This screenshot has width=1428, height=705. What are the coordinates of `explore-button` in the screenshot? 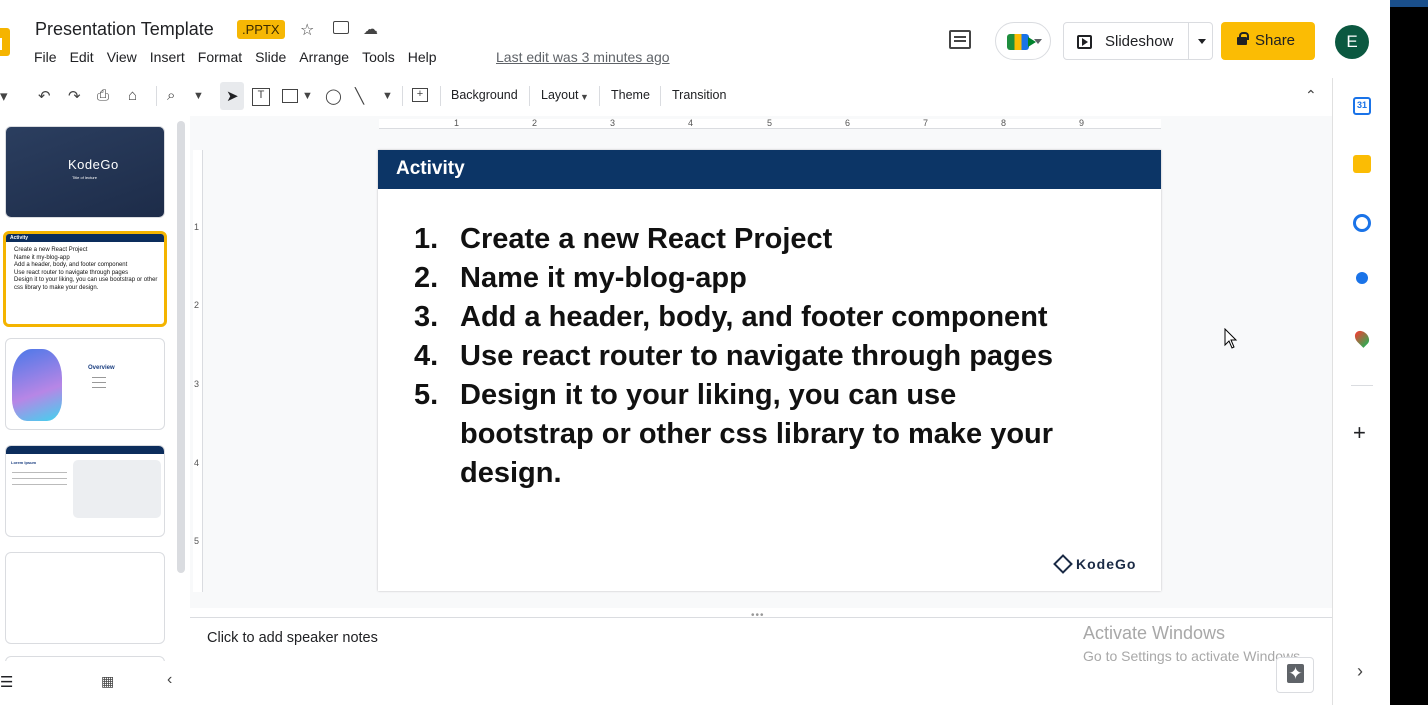 It's located at (1295, 675).